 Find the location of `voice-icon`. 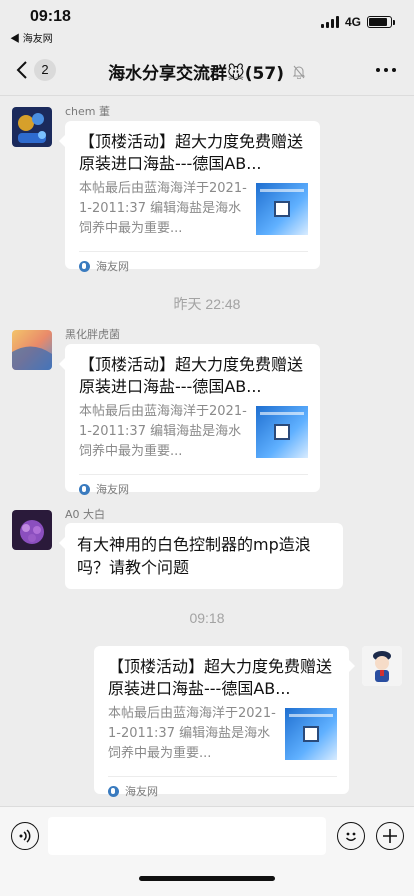

voice-icon is located at coordinates (25, 836).